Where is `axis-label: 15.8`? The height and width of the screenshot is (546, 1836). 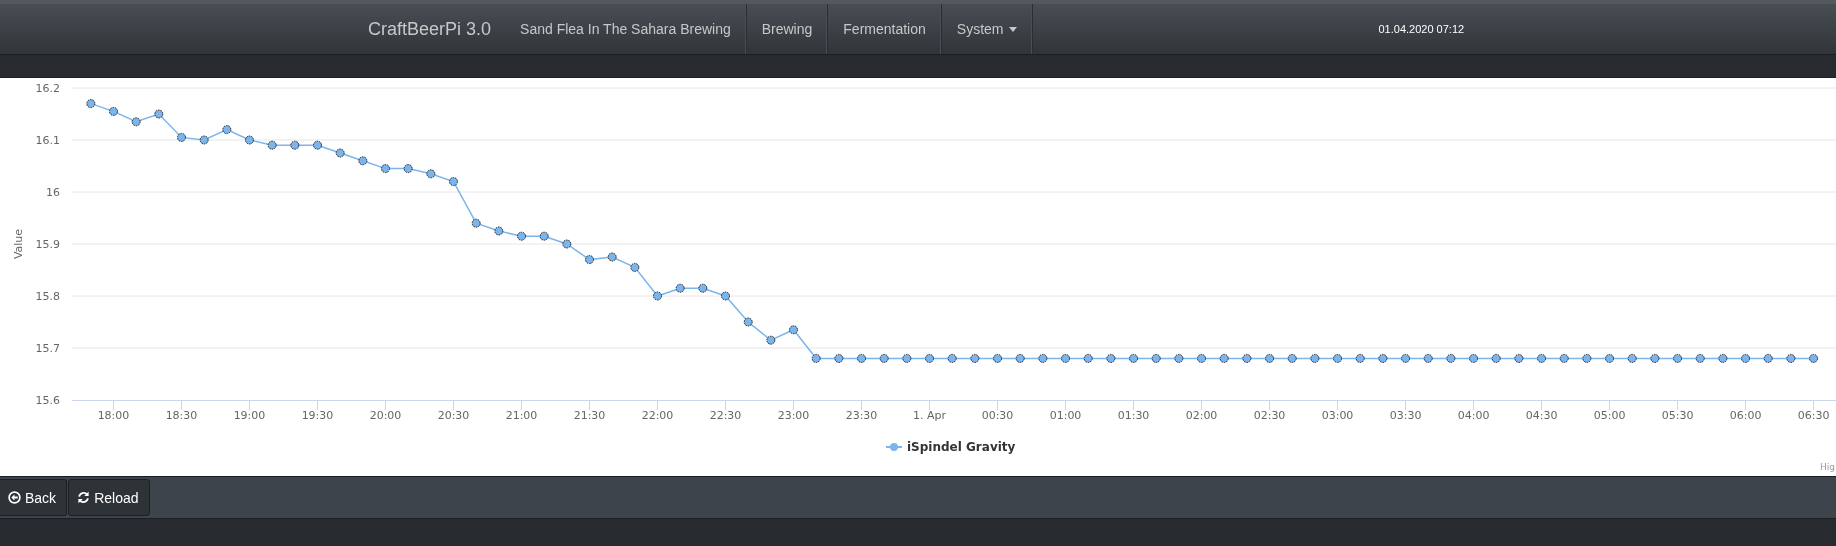
axis-label: 15.8 is located at coordinates (47, 296).